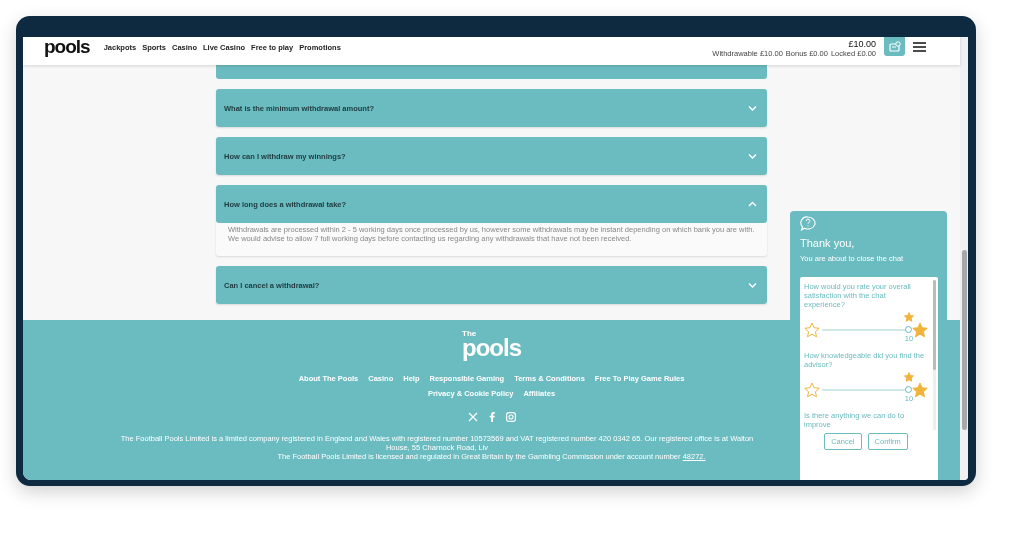 This screenshot has height=534, width=1024. I want to click on chevron-up-icon, so click(752, 204).